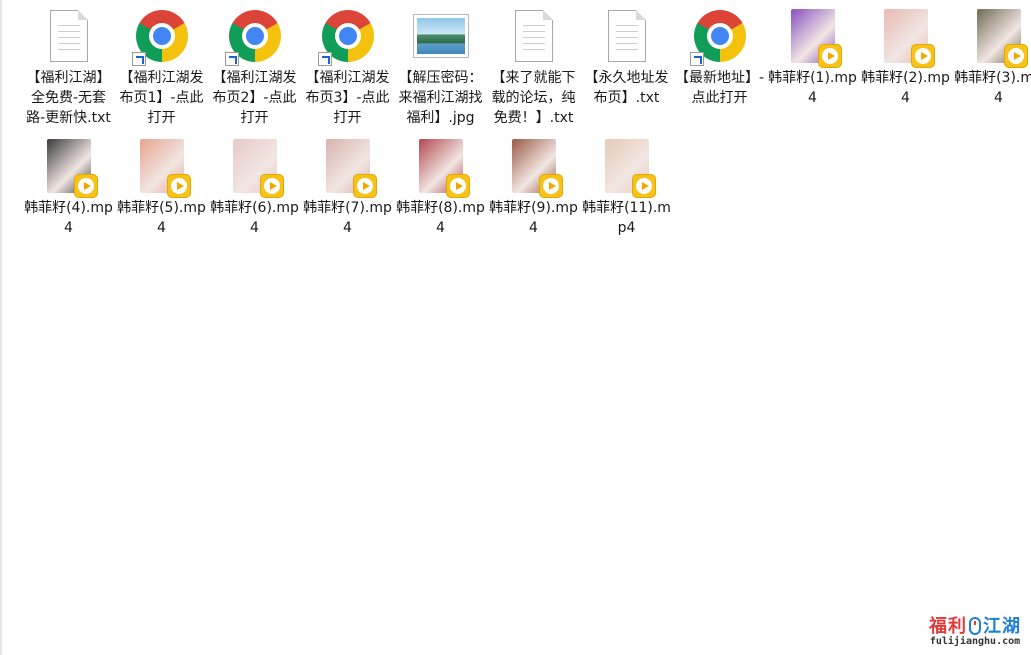 The width and height of the screenshot is (1031, 655). I want to click on image-file-icon, so click(441, 36).